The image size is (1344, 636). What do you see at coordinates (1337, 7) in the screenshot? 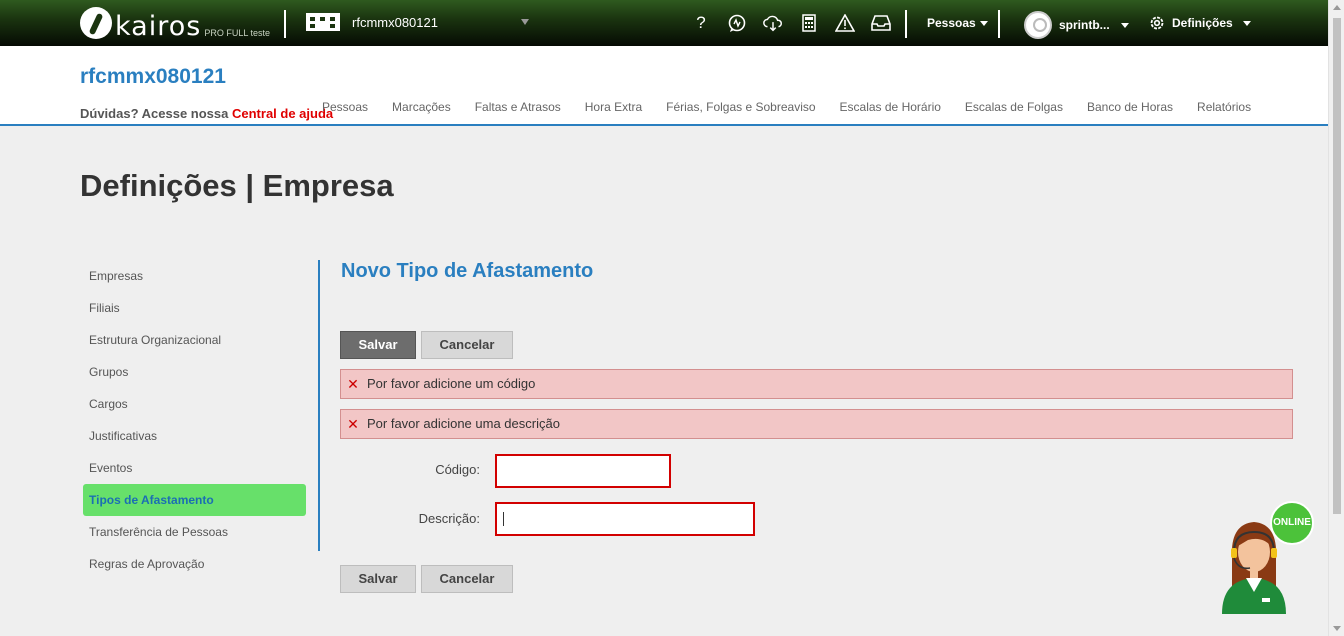
I see `scroll-up-arrow-icon` at bounding box center [1337, 7].